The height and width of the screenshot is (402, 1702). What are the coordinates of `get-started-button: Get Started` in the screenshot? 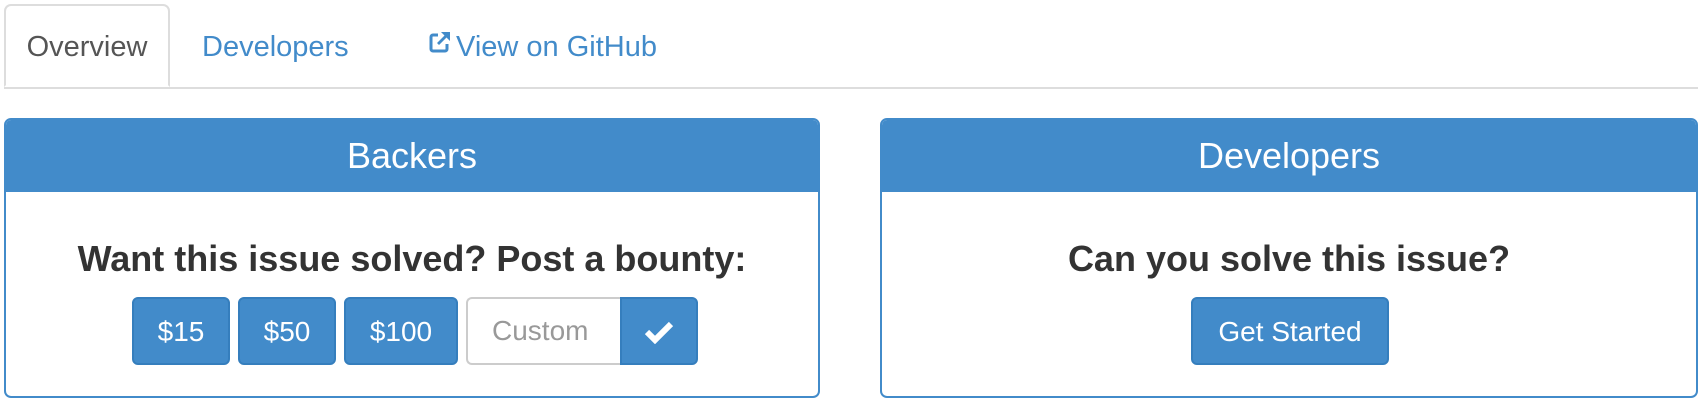 It's located at (1290, 331).